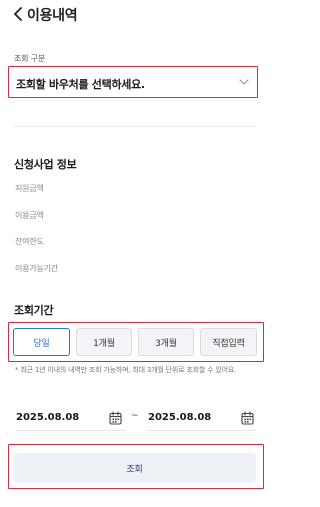 The image size is (320, 507). I want to click on voucher-select-placeholder: 조회할 바우처를 선택하세요., so click(80, 84).